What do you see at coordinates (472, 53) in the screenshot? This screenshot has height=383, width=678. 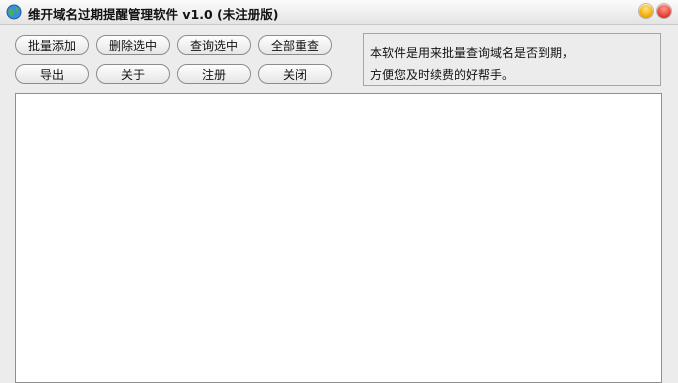 I see `info-line-1: 本软件是用来批量查询域名是否到期，` at bounding box center [472, 53].